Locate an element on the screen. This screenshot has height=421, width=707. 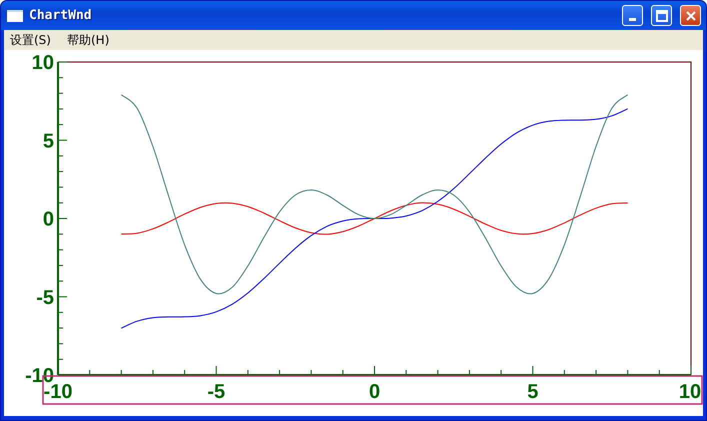
minimize-icon is located at coordinates (632, 19).